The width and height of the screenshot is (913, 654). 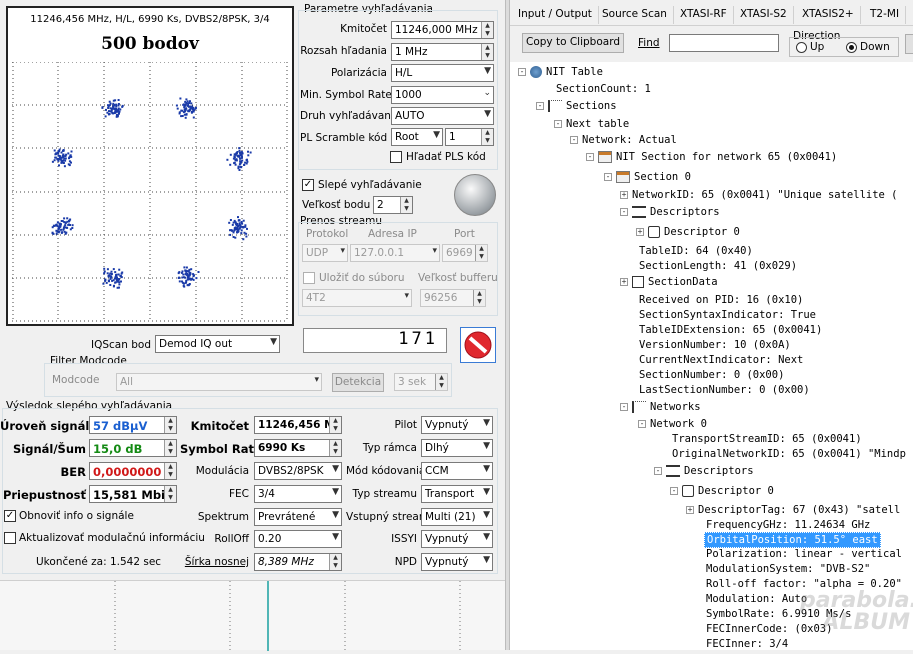 I want to click on down-radio, so click(x=851, y=47).